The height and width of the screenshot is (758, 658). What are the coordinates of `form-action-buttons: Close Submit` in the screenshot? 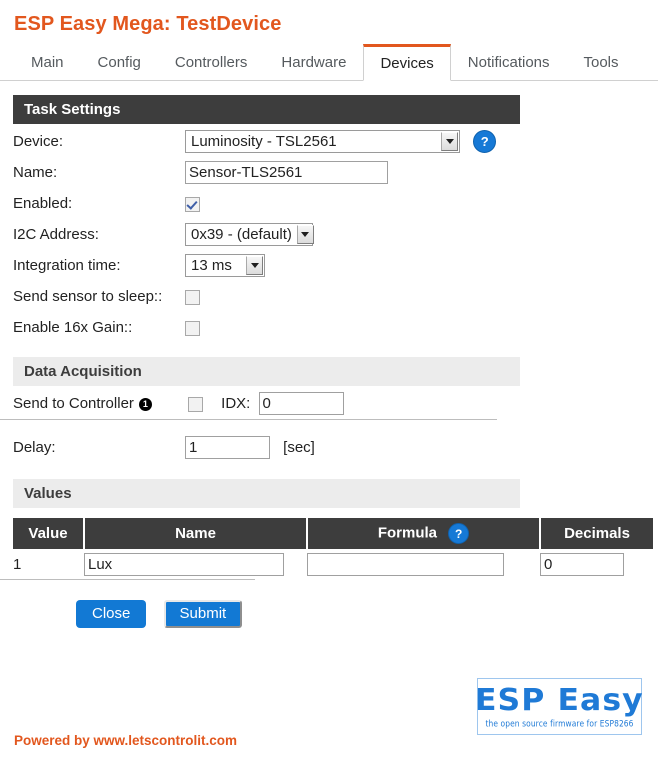 It's located at (367, 614).